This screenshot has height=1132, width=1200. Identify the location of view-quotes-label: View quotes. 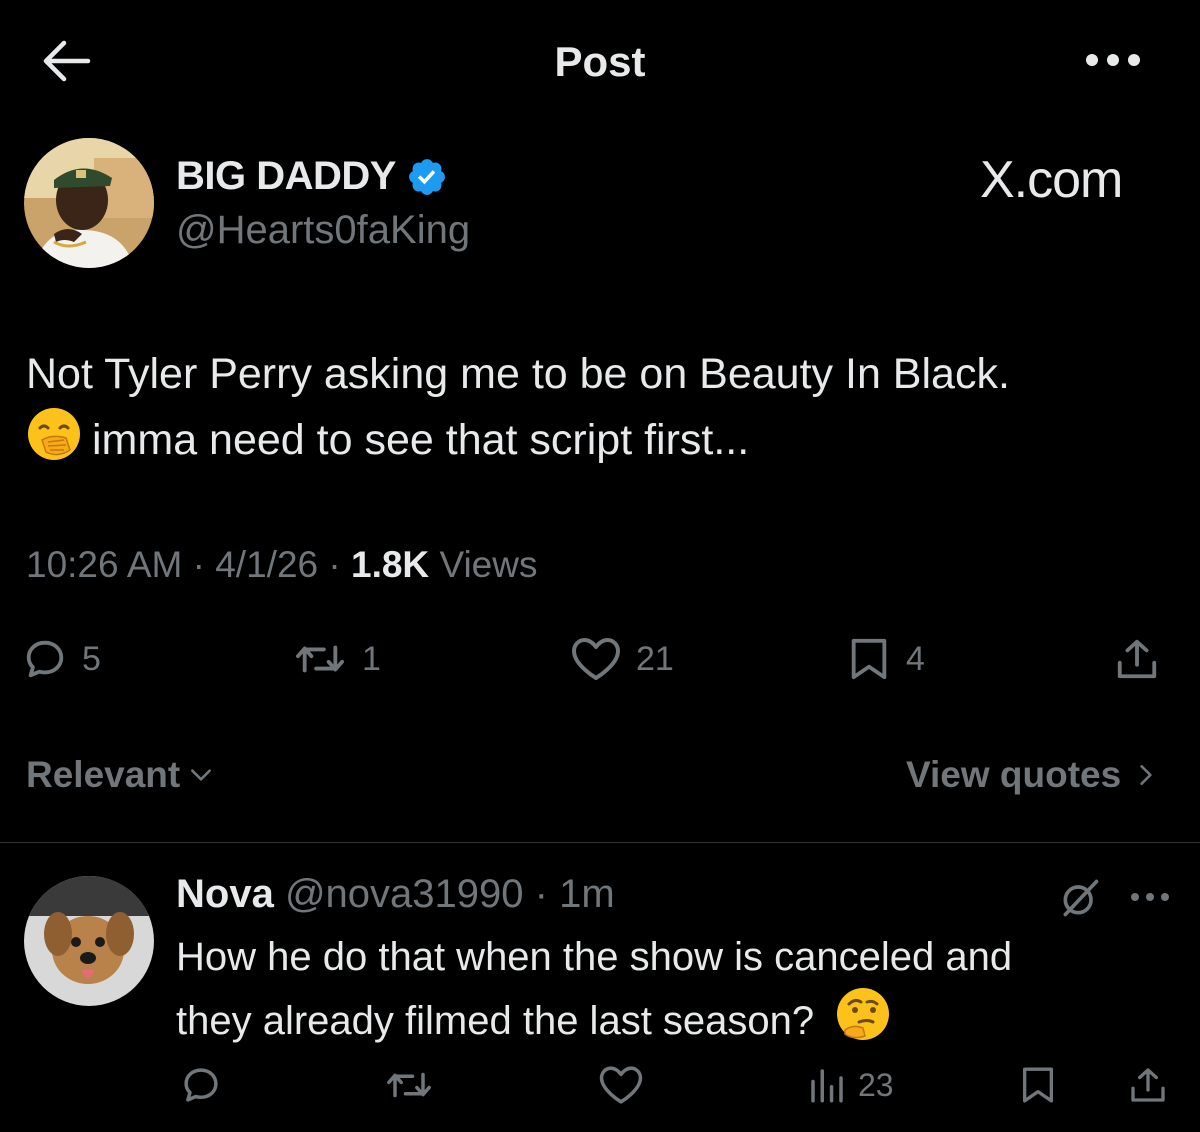
(1014, 774).